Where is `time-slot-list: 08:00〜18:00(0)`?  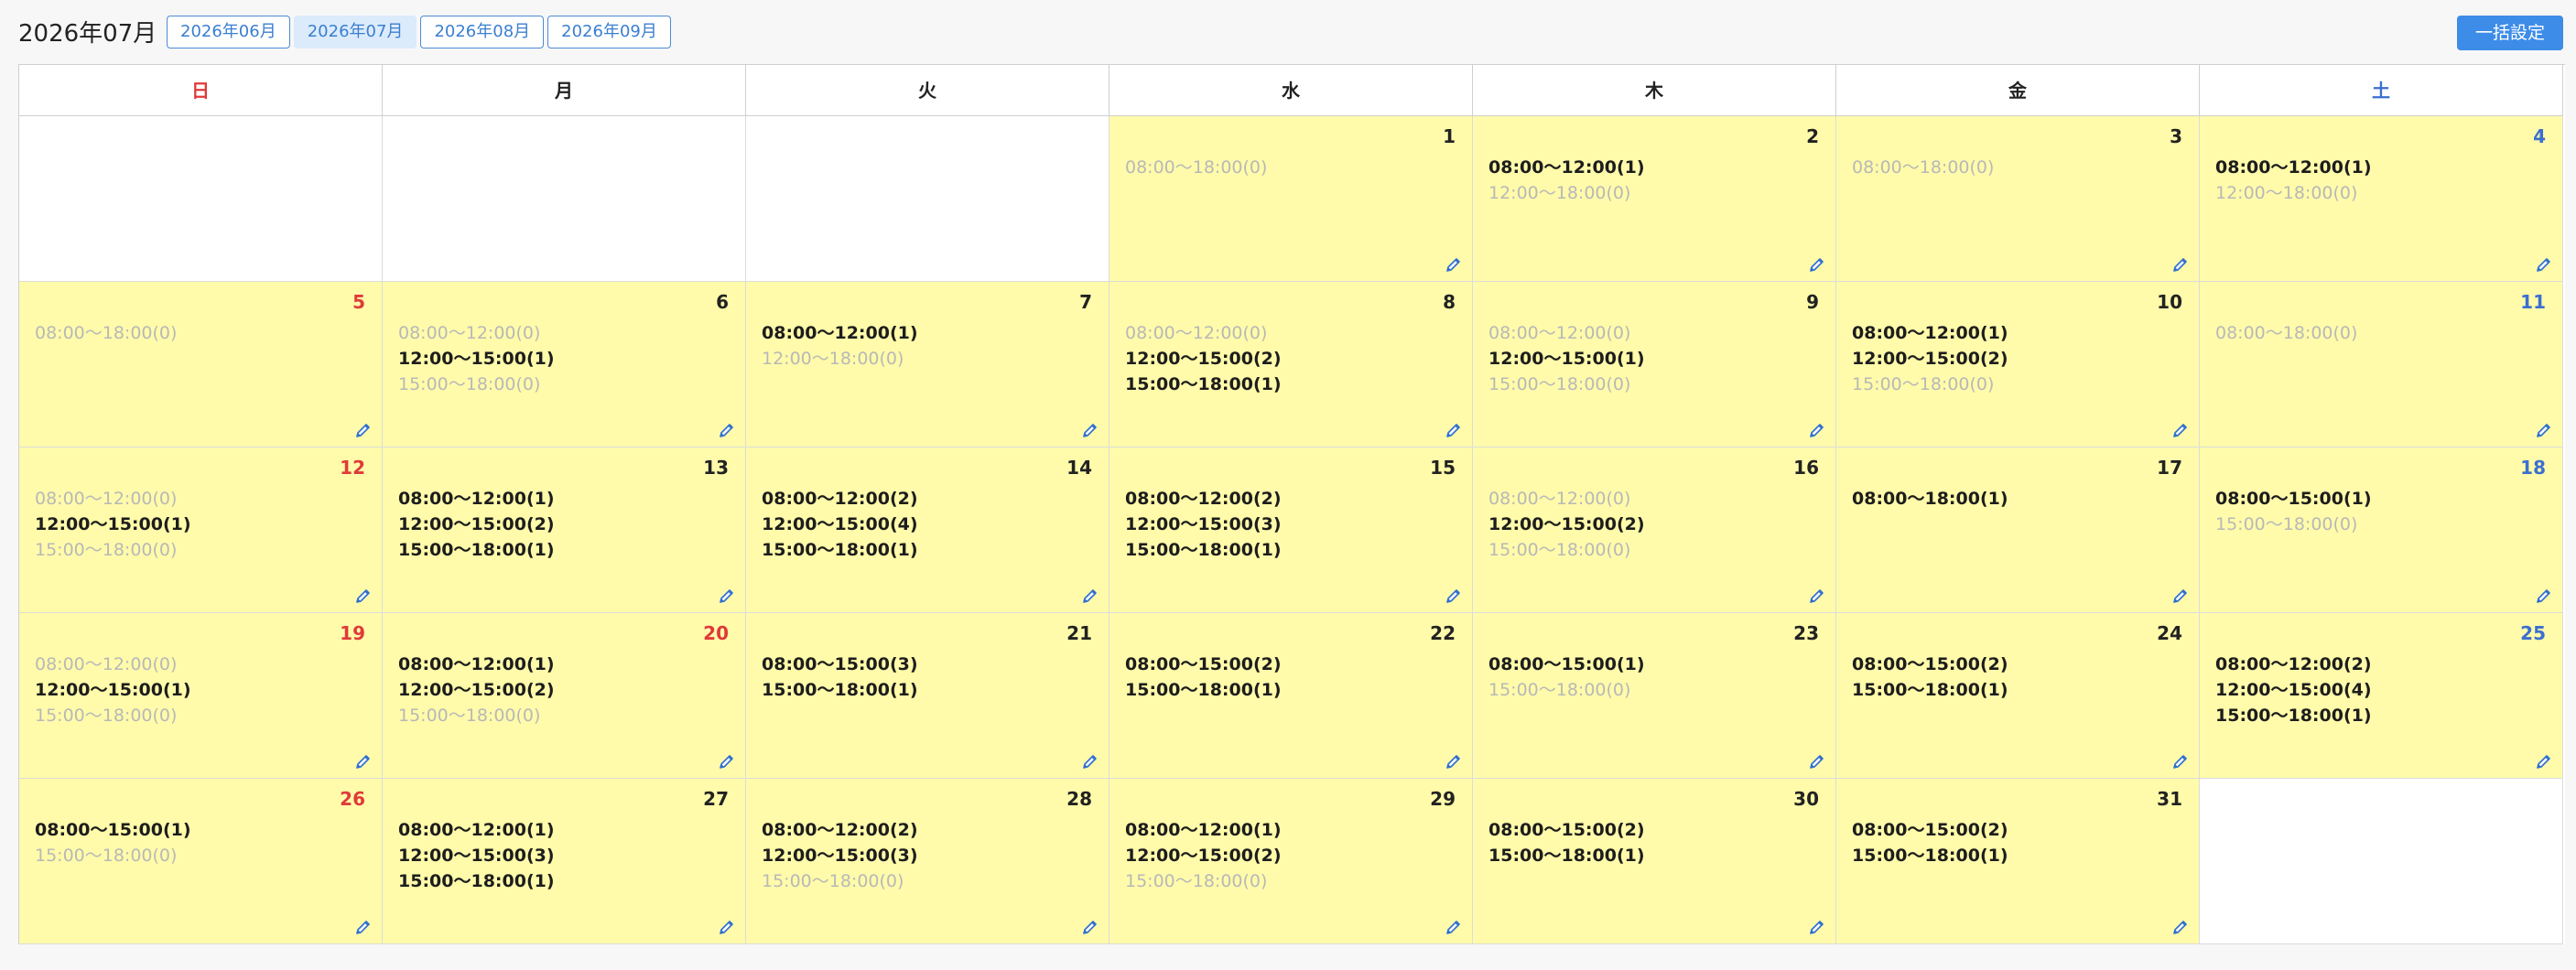 time-slot-list: 08:00〜18:00(0) is located at coordinates (106, 333).